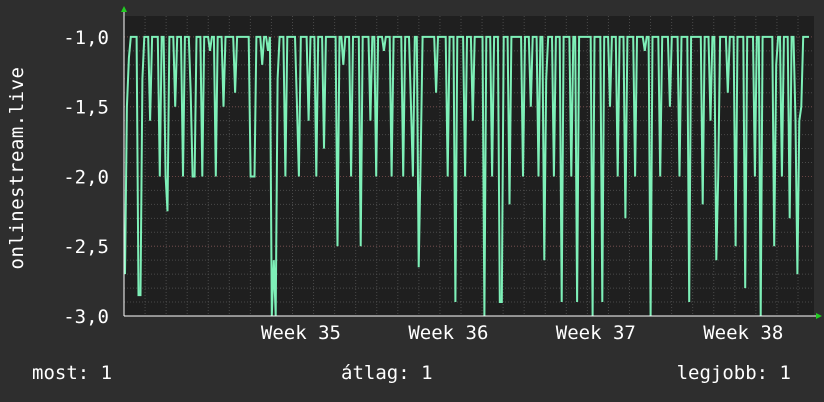 The width and height of the screenshot is (824, 402). I want to click on y-tick-label: -2,5, so click(86, 247).